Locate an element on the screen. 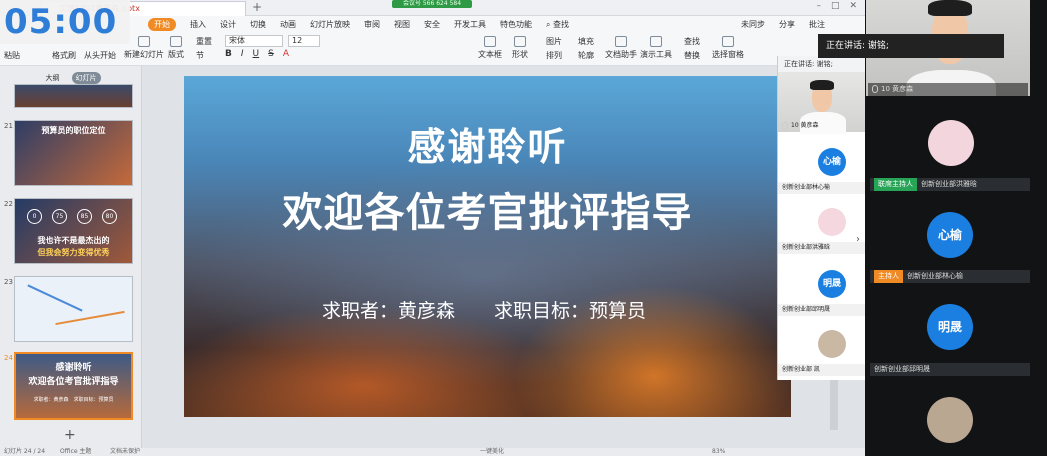 Image resolution: width=1047 pixels, height=456 pixels. participant-name: 创新创业部邱明晟 is located at coordinates (902, 369).